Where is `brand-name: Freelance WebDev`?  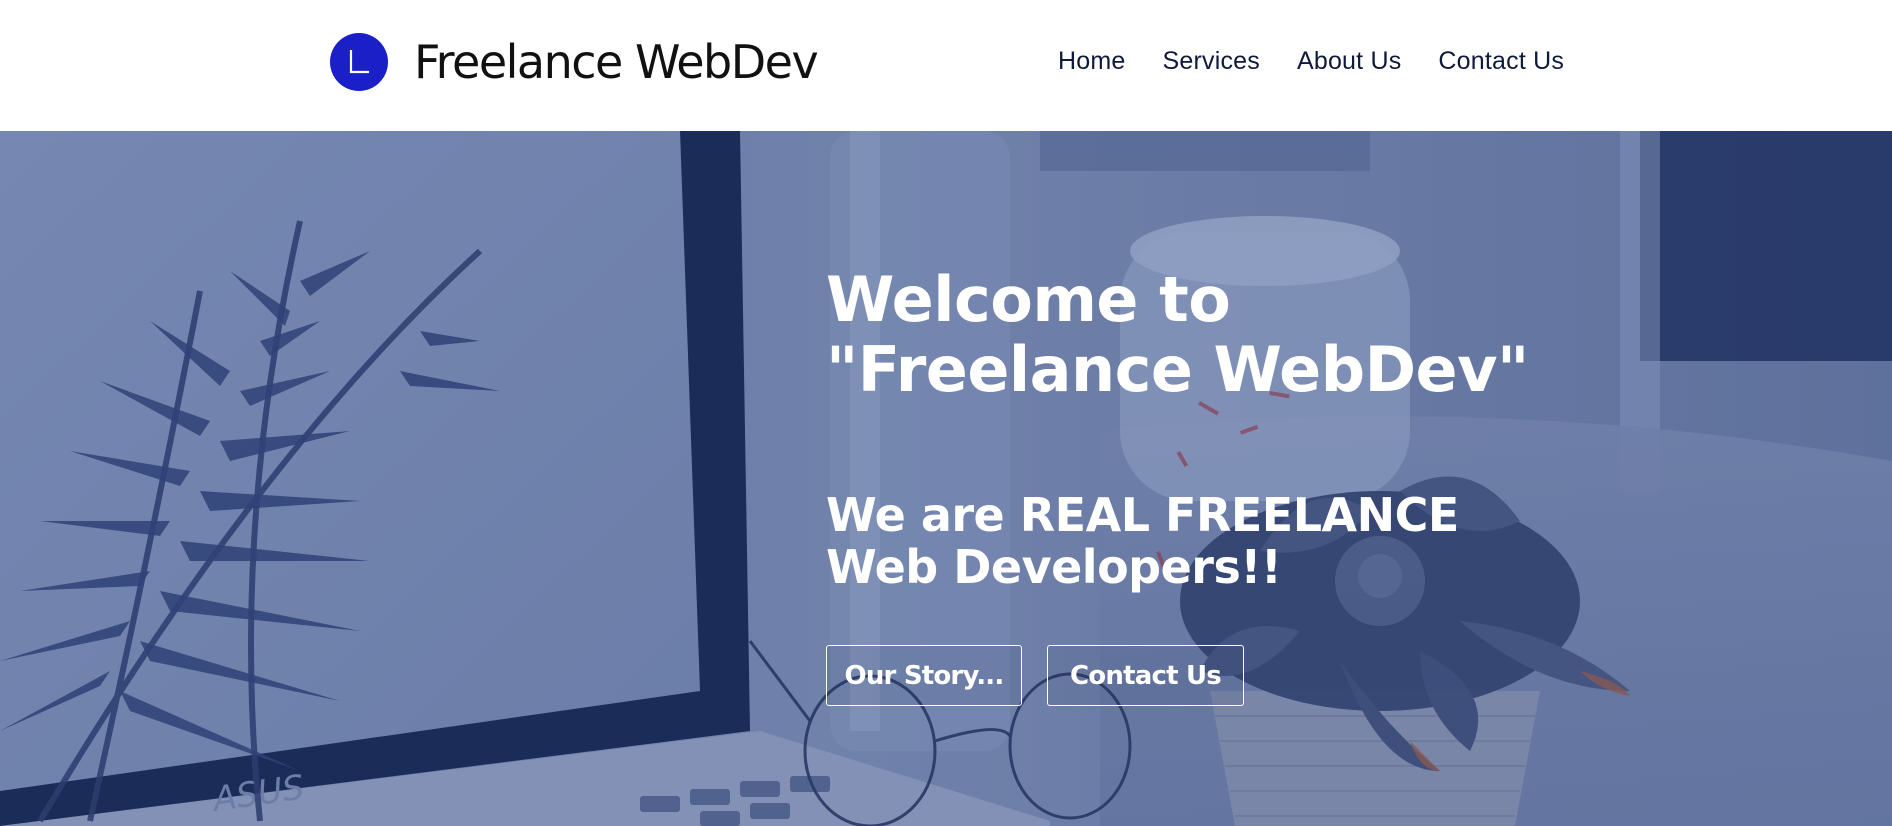 brand-name: Freelance WebDev is located at coordinates (616, 62).